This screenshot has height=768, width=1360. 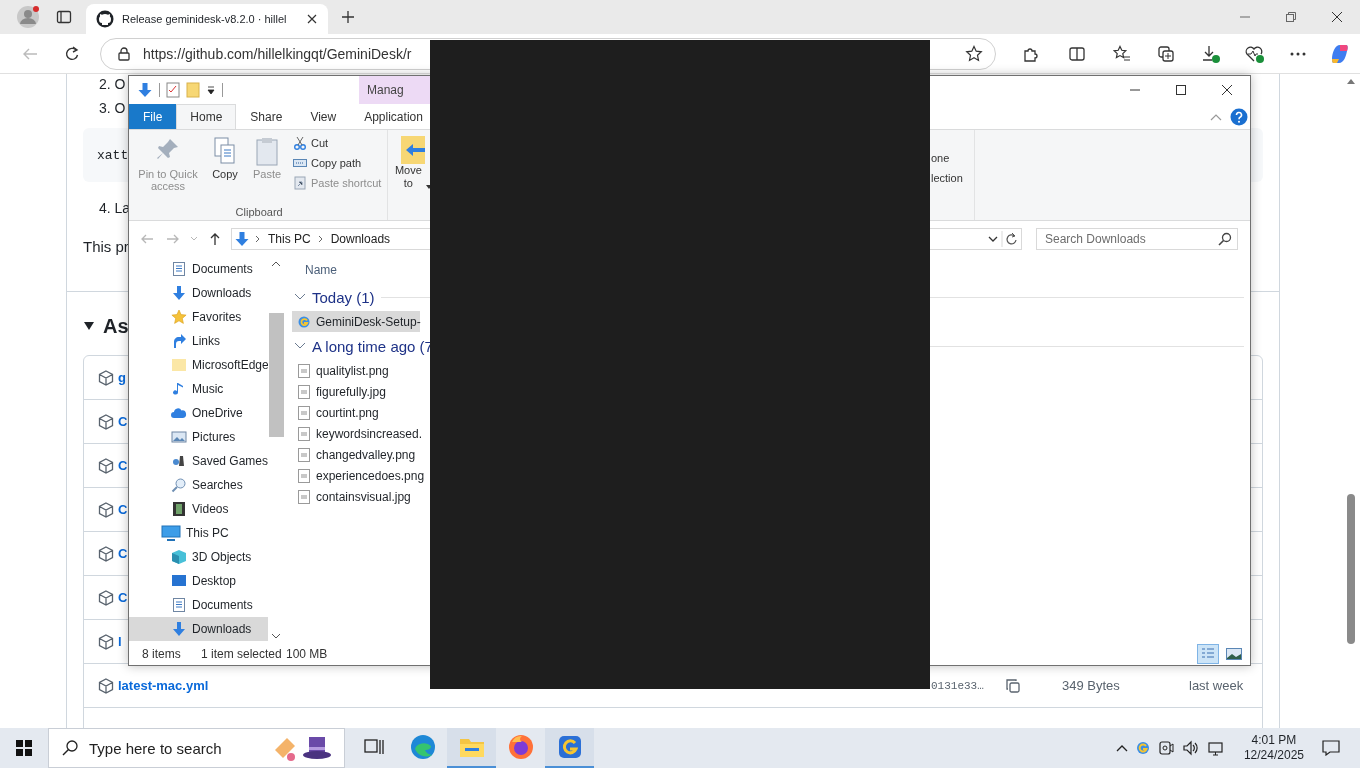 What do you see at coordinates (356, 454) in the screenshot?
I see `file-row: changedvalley.png` at bounding box center [356, 454].